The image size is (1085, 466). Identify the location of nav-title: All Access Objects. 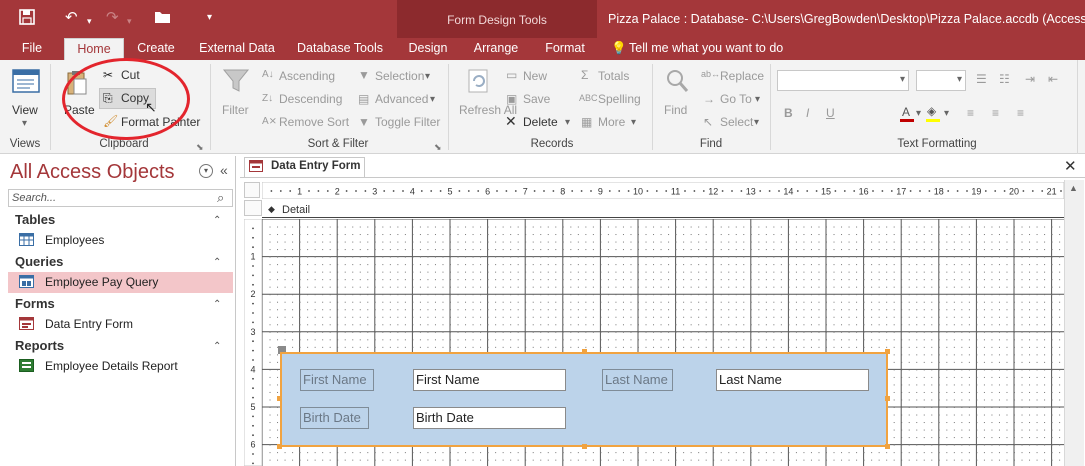
(92, 172).